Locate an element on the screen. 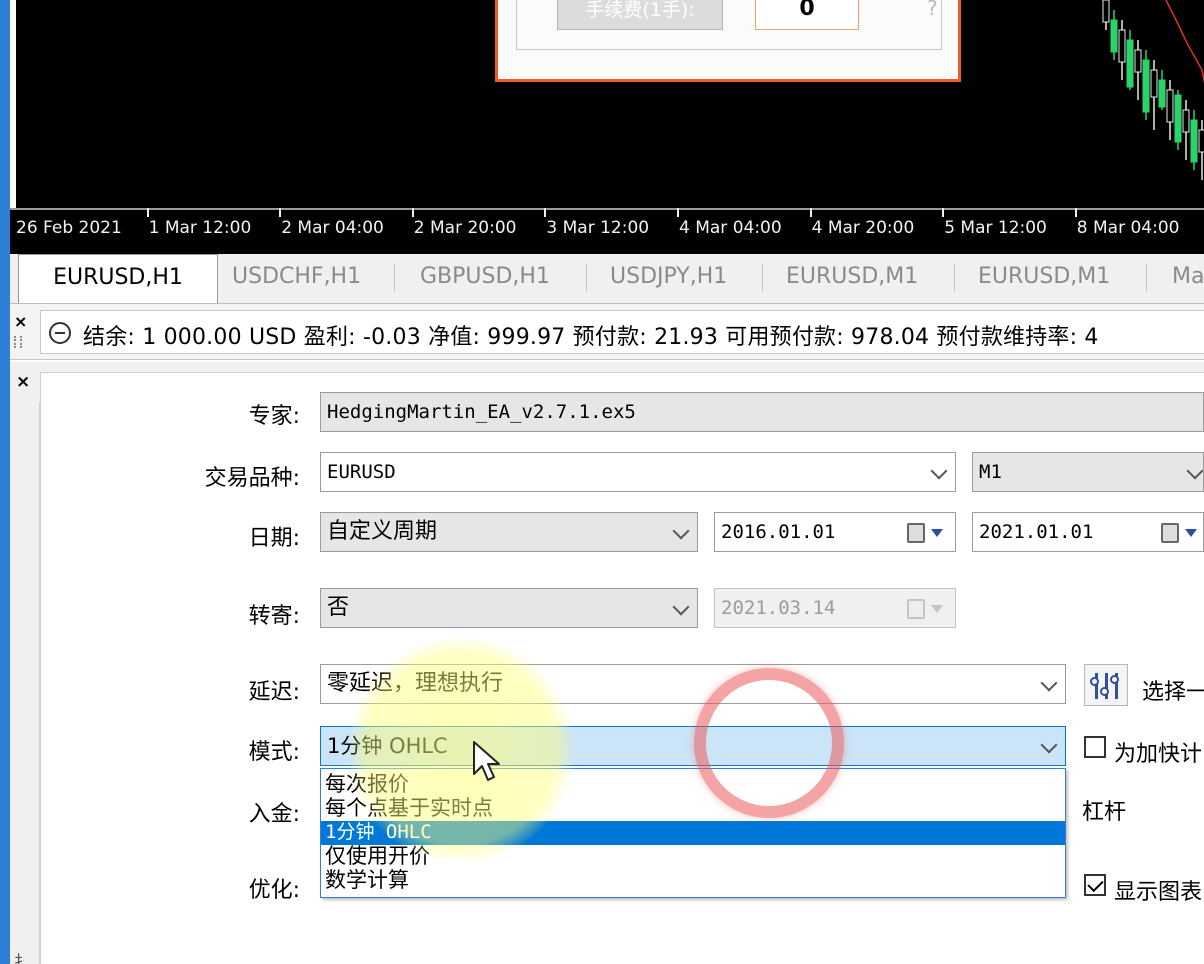 The width and height of the screenshot is (1204, 964). forward-date-value: 2021.03.14 is located at coordinates (778, 608).